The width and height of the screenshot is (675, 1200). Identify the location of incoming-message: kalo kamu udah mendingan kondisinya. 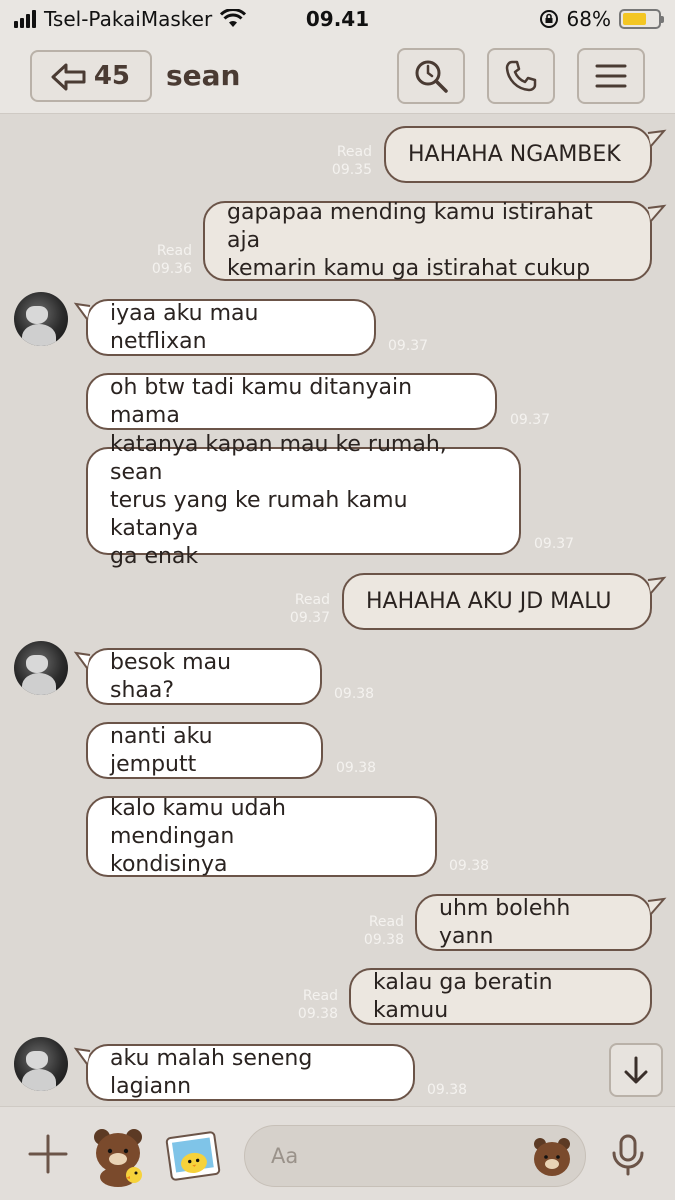
(261, 836).